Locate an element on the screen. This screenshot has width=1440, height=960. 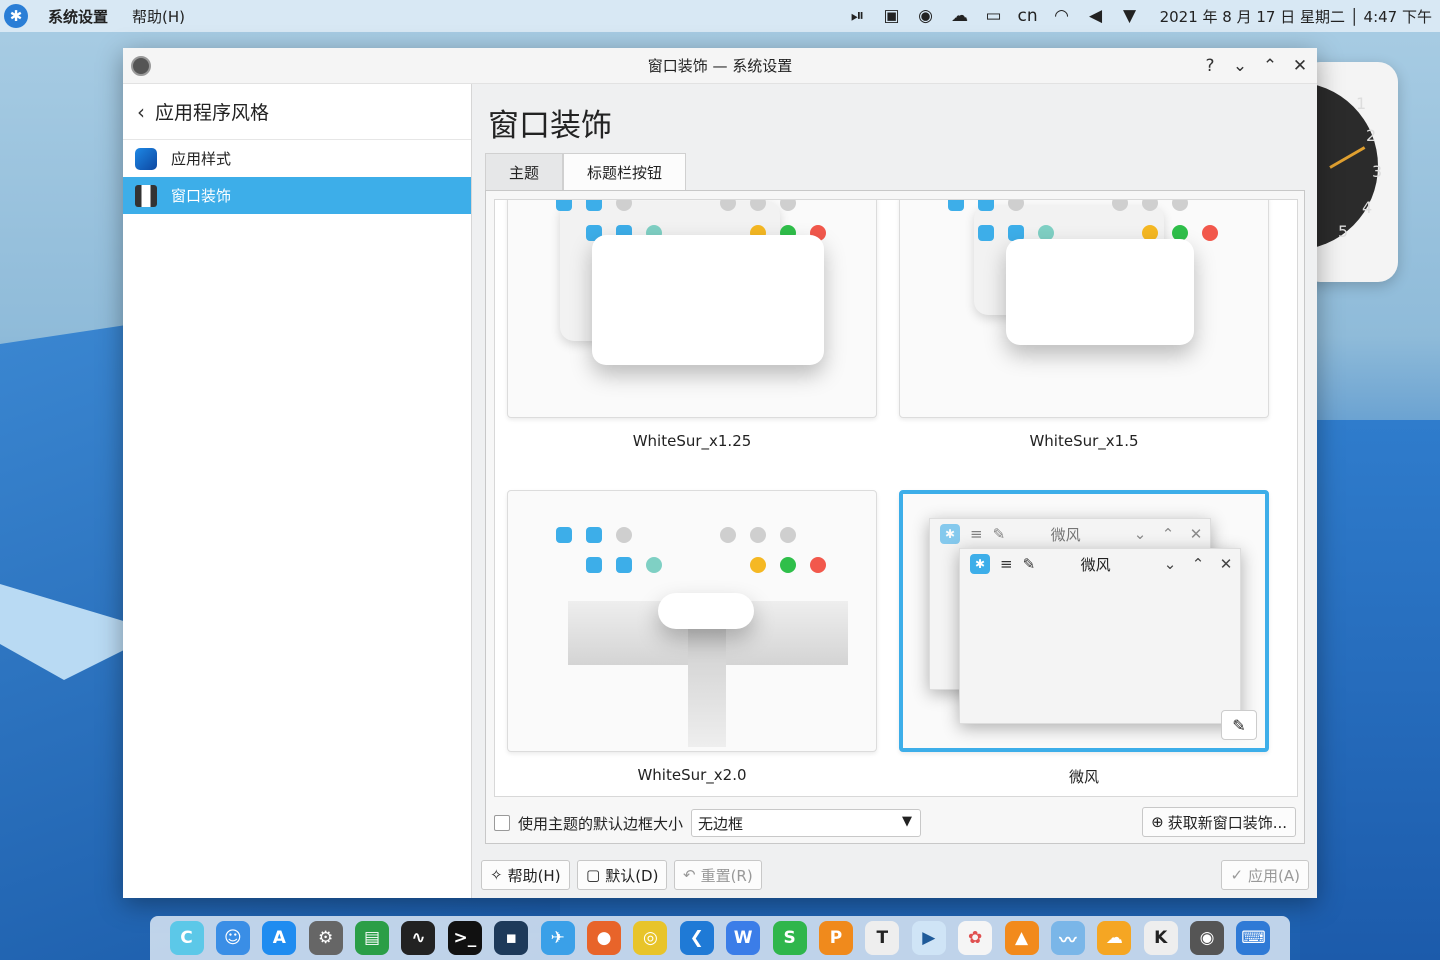
theme-name: WhiteSur_x2.0 is located at coordinates (692, 775).